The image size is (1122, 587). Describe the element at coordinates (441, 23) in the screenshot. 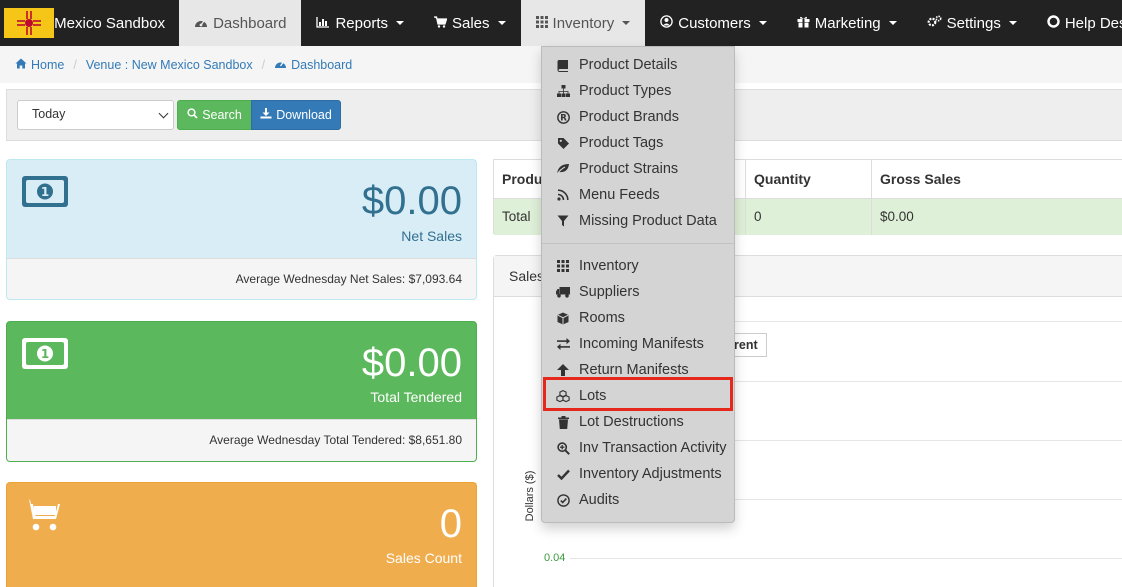

I see `cart-icon` at that location.